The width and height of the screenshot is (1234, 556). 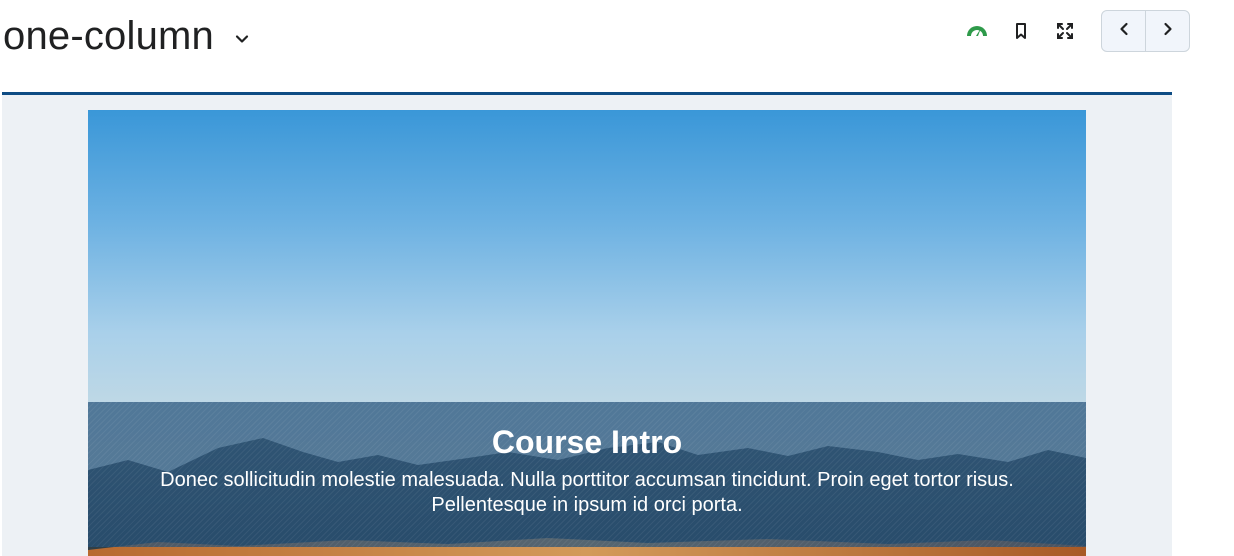 I want to click on page-title: one-column, so click(x=109, y=36).